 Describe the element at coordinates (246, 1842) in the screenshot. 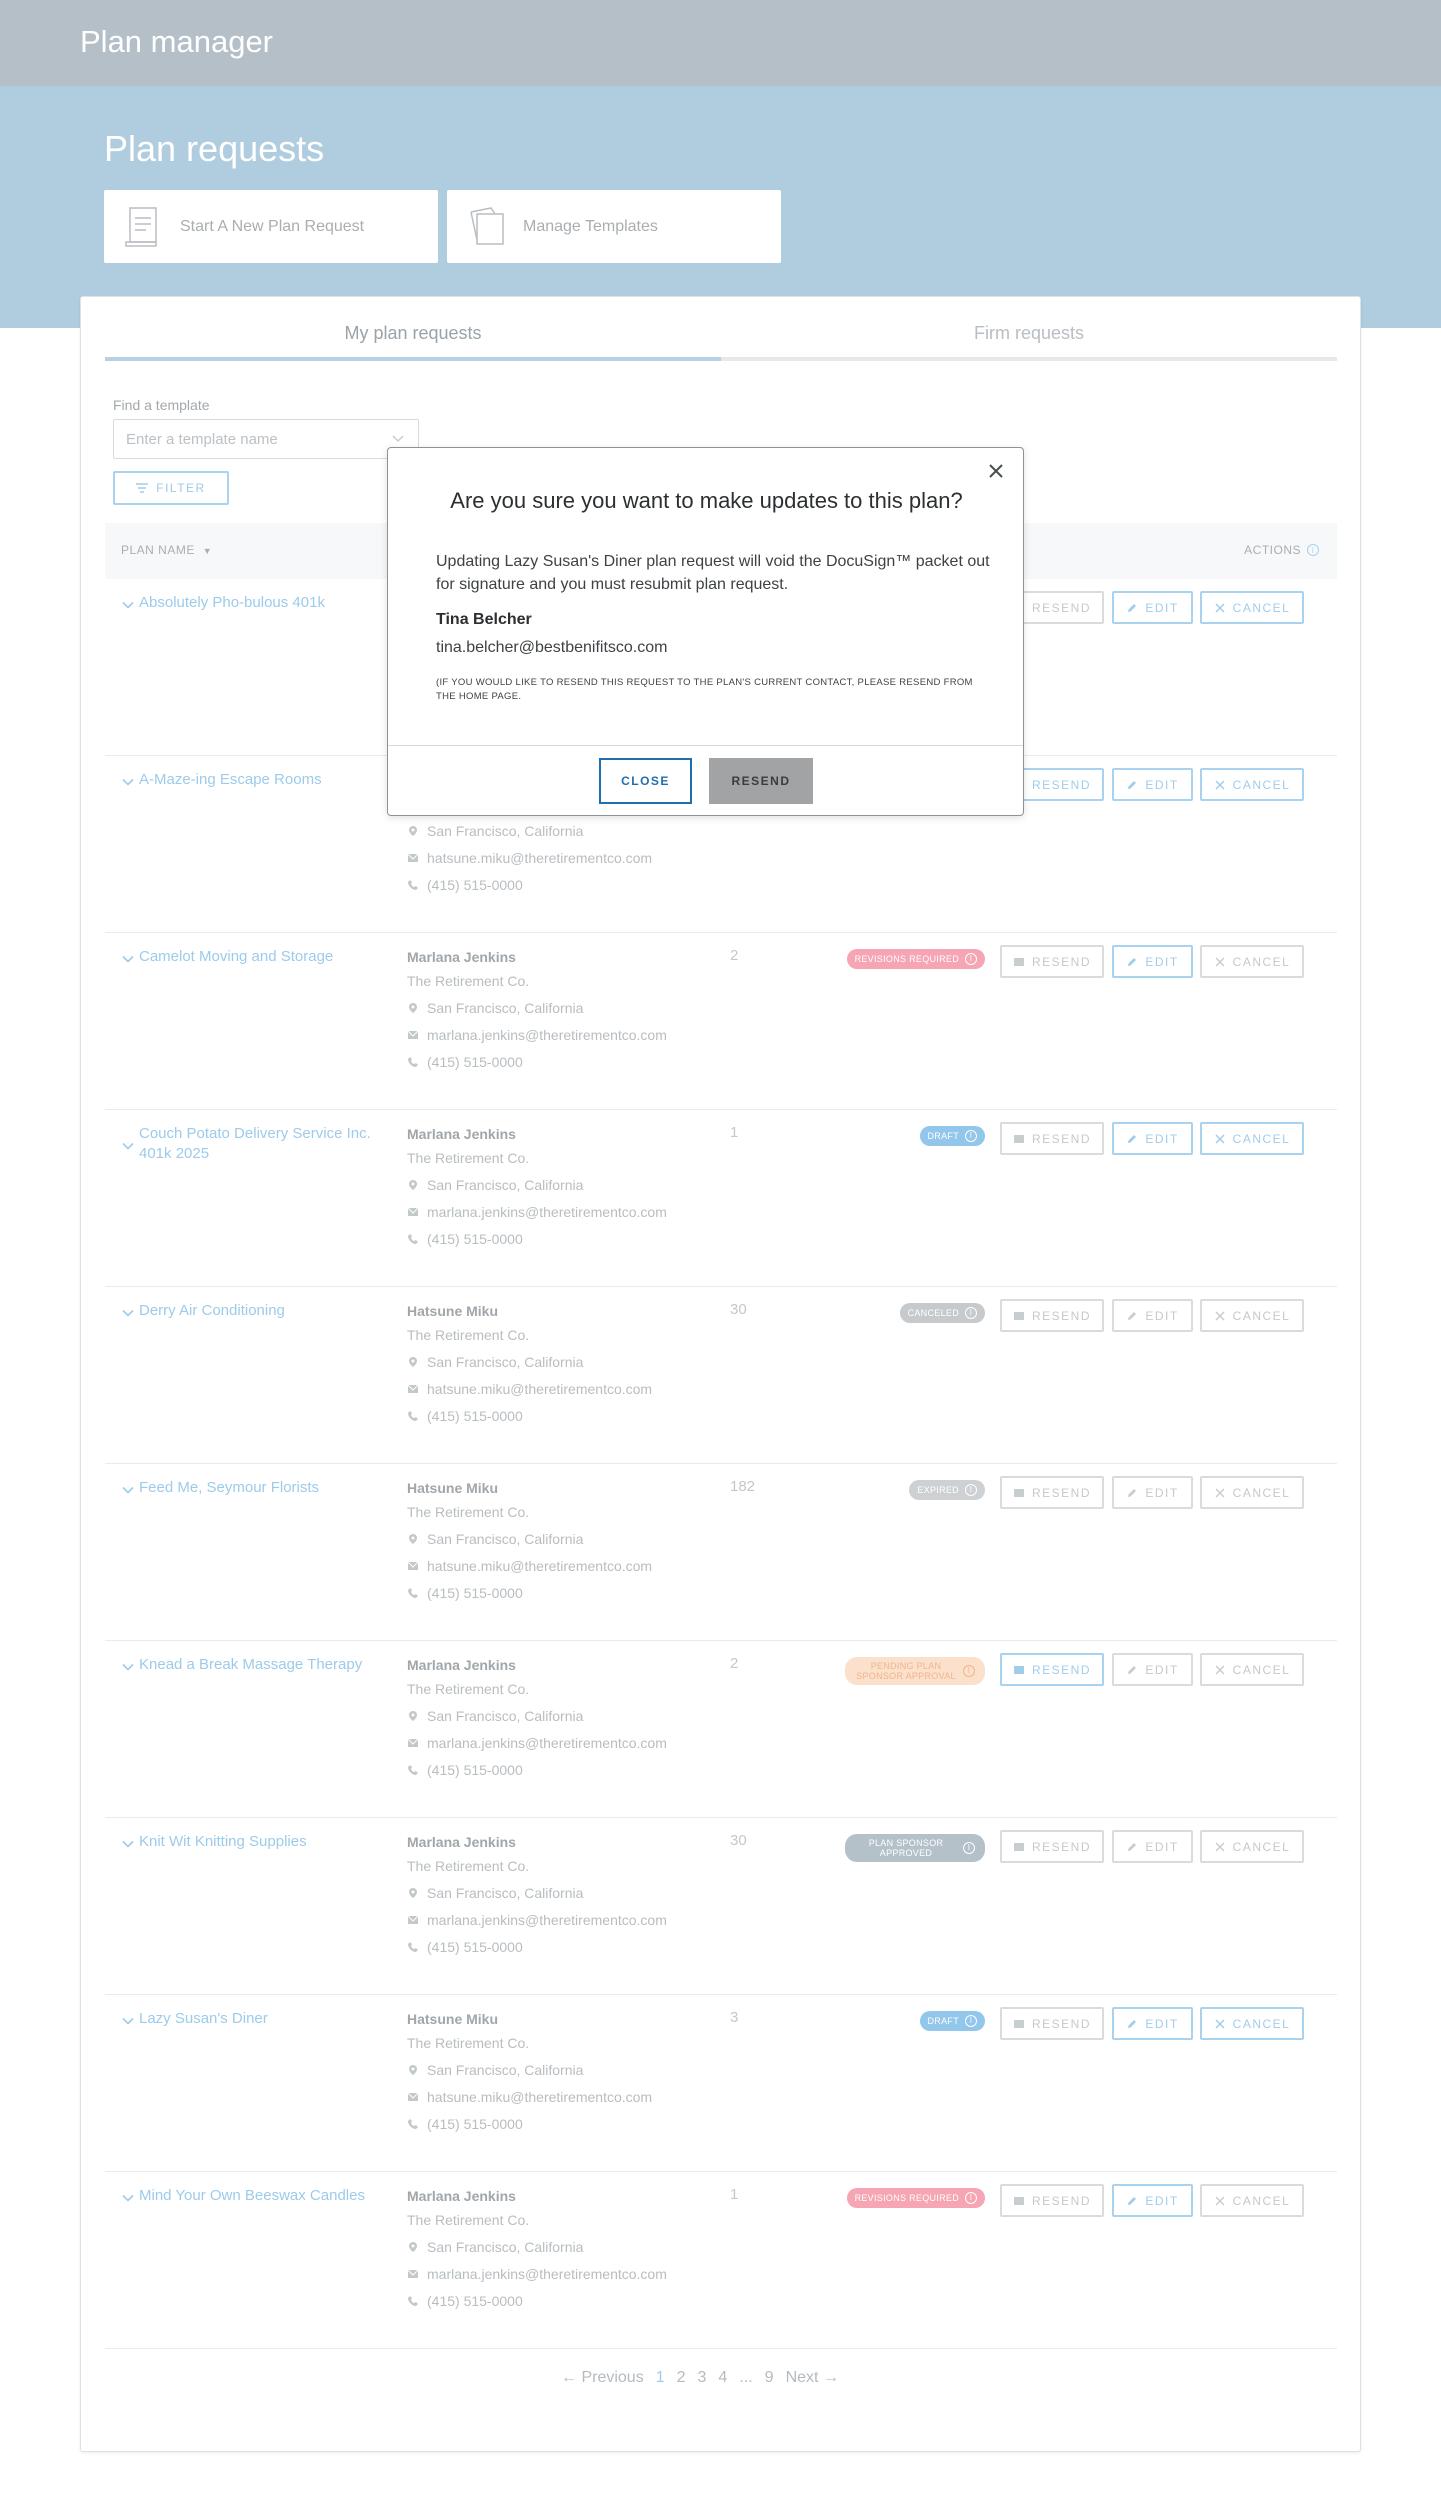

I see `plan-name-link: Knit Wit Knitting Supplies` at that location.